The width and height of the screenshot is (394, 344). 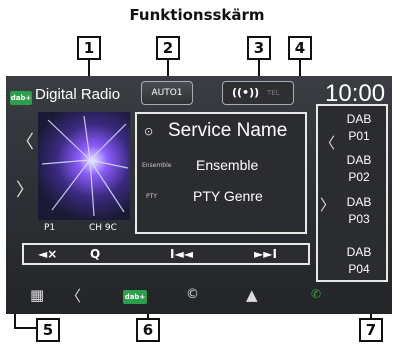 I want to click on pty-genre-value: PTY Genre, so click(x=228, y=196).